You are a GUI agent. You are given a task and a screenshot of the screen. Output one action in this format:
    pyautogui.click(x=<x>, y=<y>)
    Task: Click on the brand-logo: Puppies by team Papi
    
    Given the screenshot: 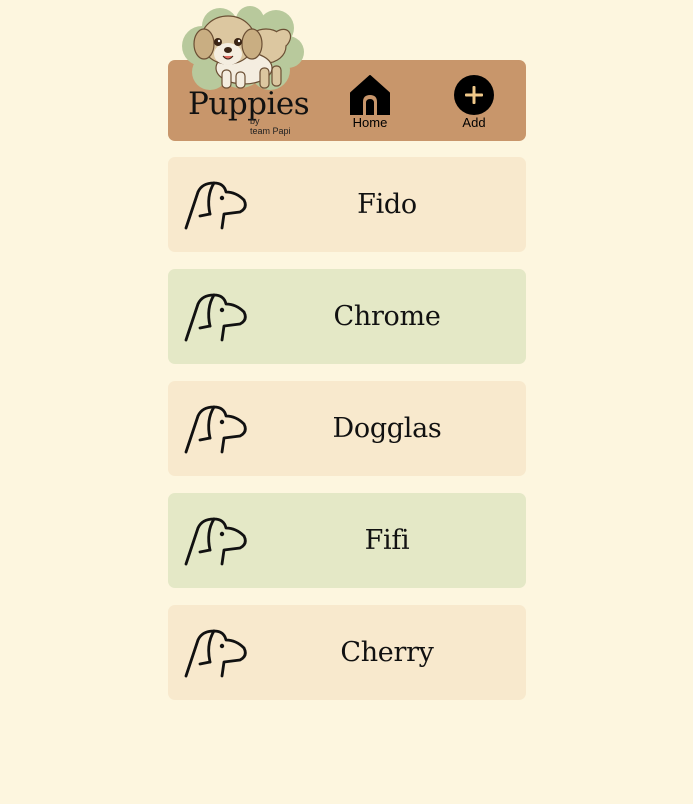 What is the action you would take?
    pyautogui.click(x=249, y=112)
    